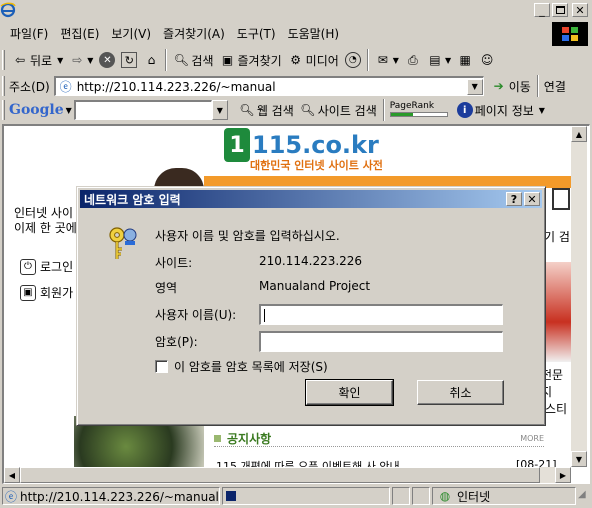 This screenshot has height=508, width=592. I want to click on scroll-down-button: ▼, so click(579, 459).